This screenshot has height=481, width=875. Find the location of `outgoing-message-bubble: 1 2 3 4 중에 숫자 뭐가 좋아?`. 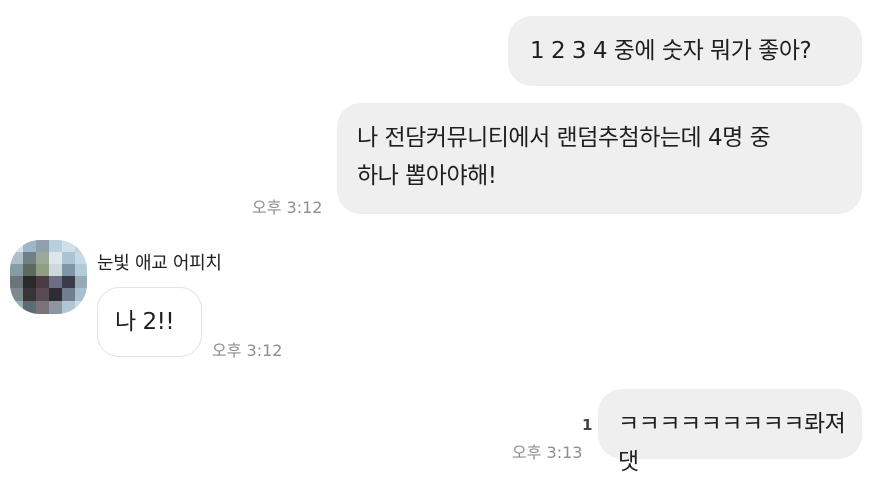

outgoing-message-bubble: 1 2 3 4 중에 숫자 뭐가 좋아? is located at coordinates (685, 51).